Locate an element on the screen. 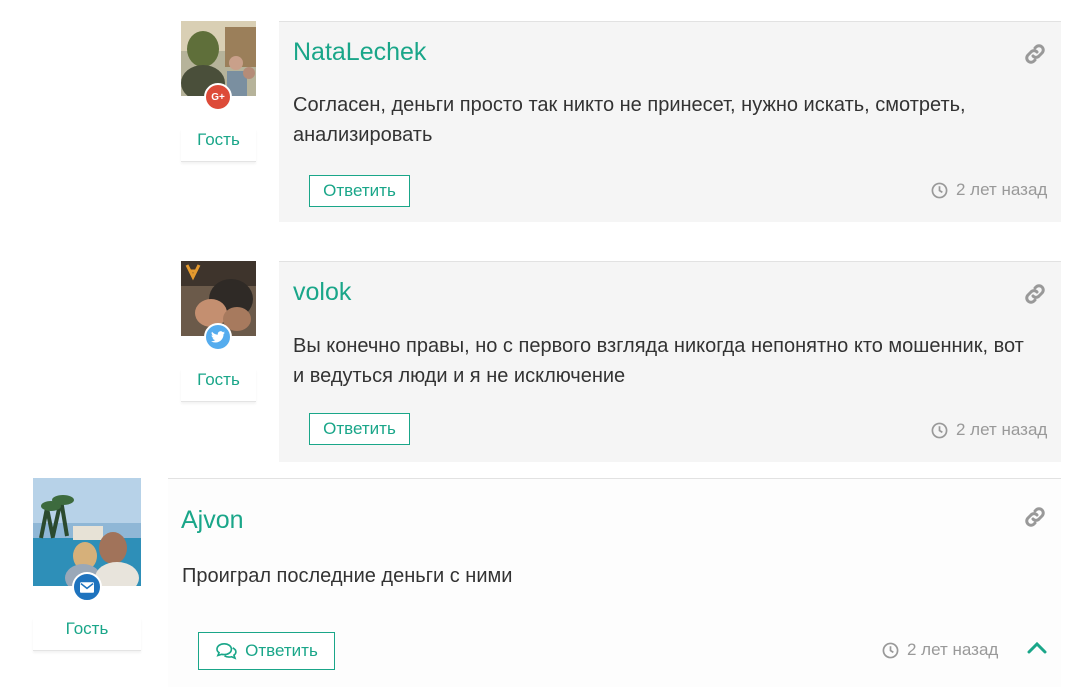 This screenshot has width=1078, height=687. comment-author-column: G+ Гость is located at coordinates (218, 93).